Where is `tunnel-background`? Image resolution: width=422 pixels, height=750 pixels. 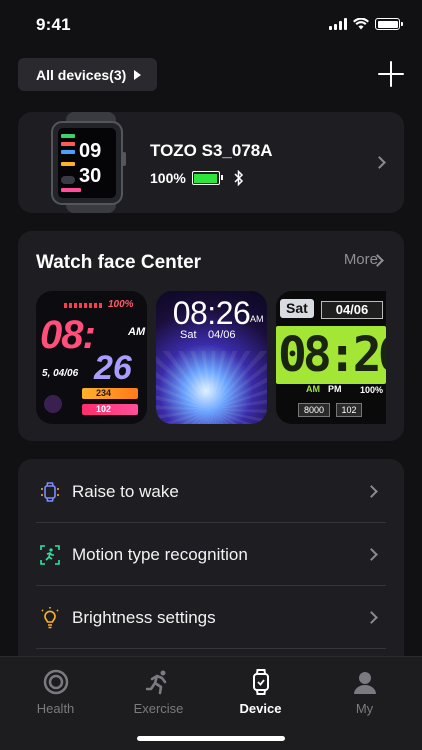
tunnel-background is located at coordinates (211, 387).